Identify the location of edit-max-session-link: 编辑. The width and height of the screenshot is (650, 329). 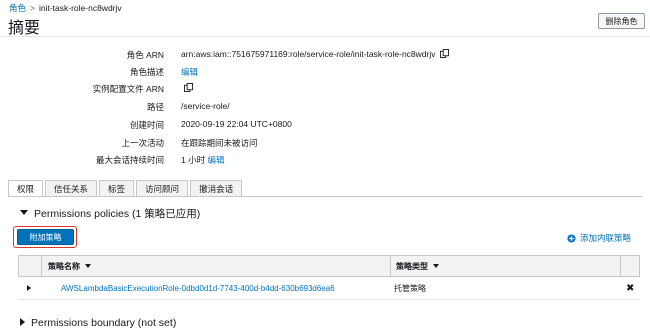
(215, 160).